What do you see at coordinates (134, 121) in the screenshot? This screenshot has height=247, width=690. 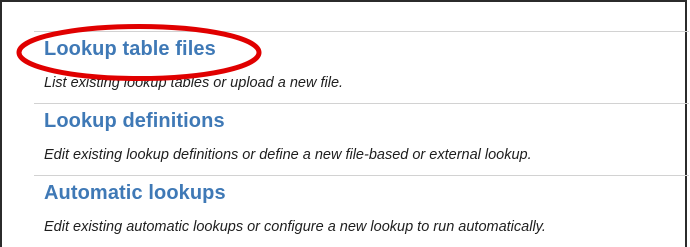 I see `lookup-definitions-link: Lookup definitions` at bounding box center [134, 121].